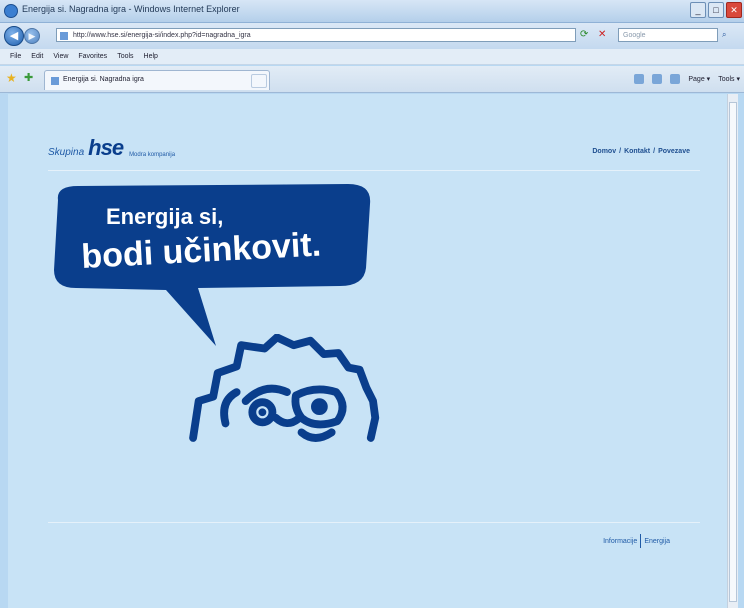  What do you see at coordinates (55, 81) in the screenshot?
I see `tab-page-icon` at bounding box center [55, 81].